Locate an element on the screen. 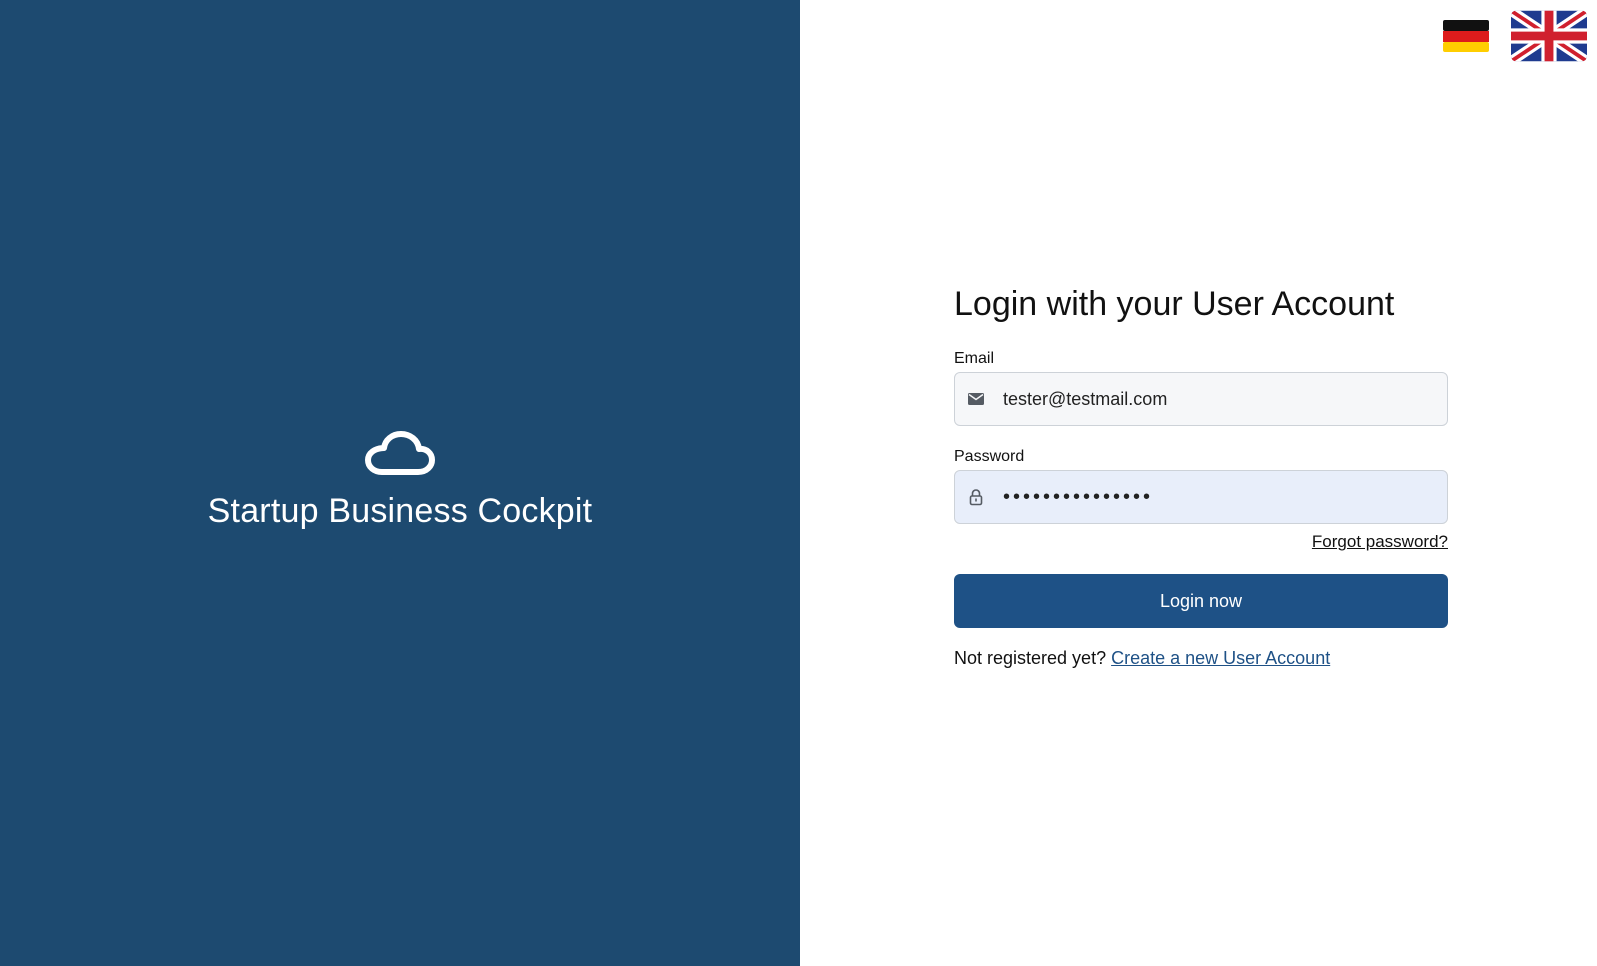 Image resolution: width=1597 pixels, height=966 pixels. cloud-icon is located at coordinates (400, 453).